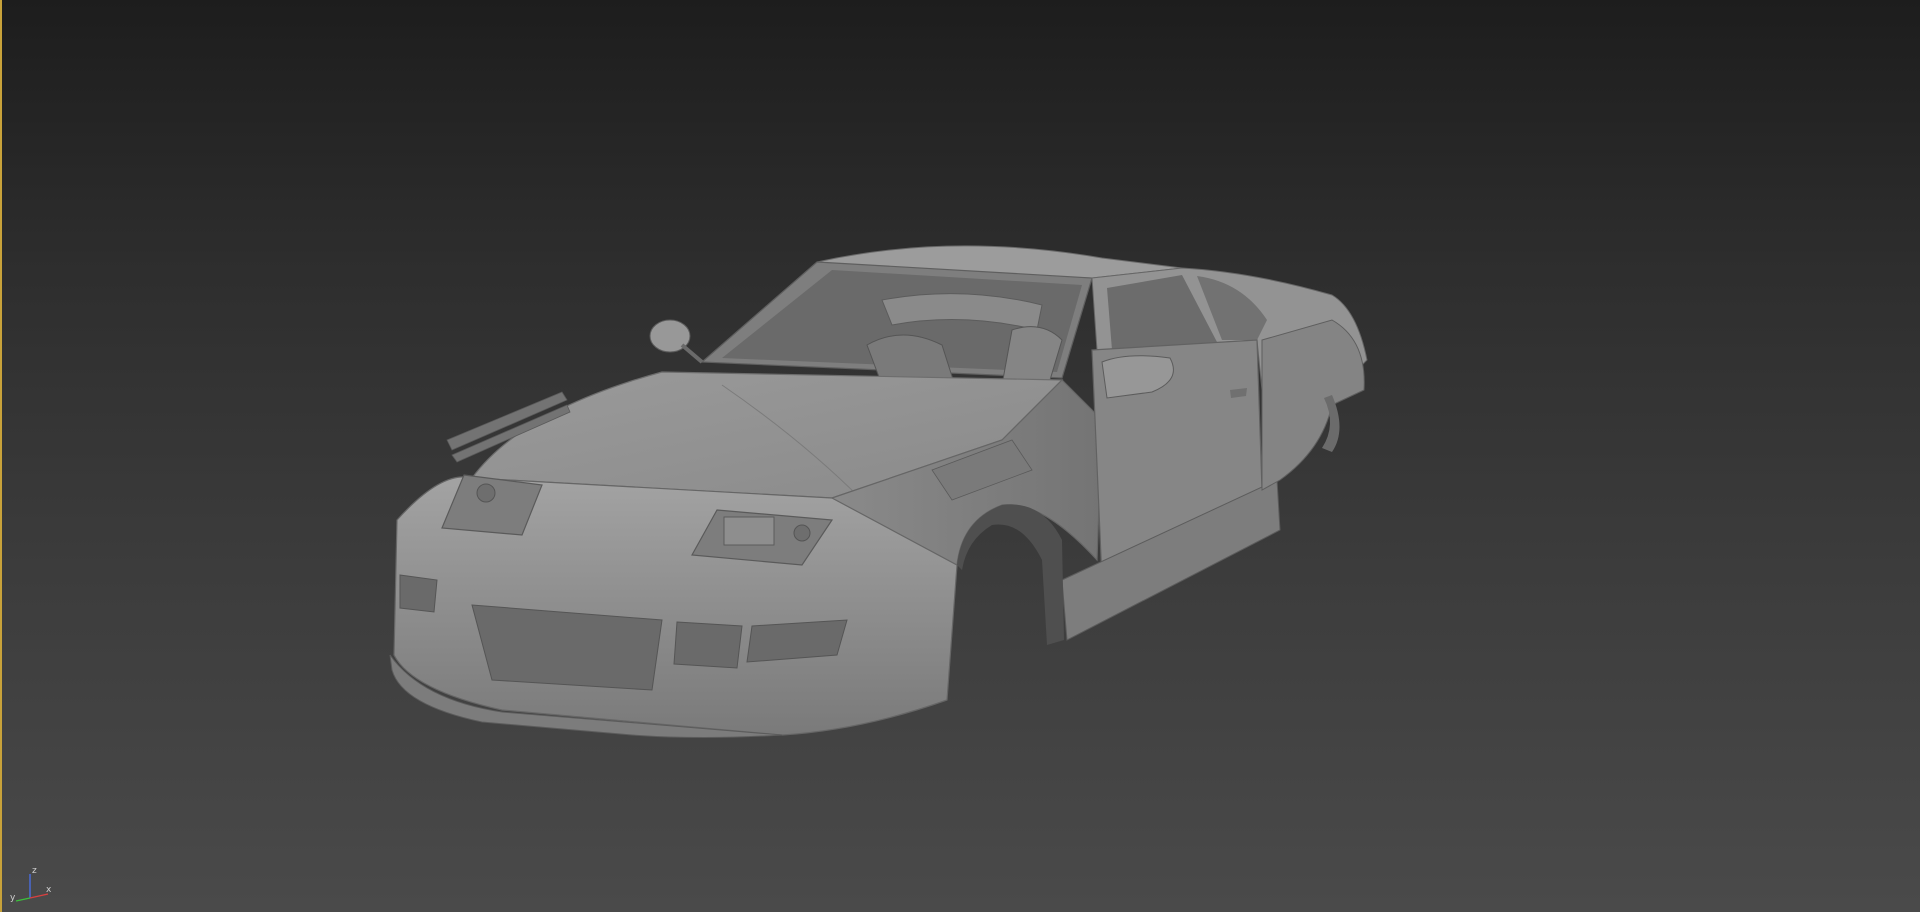 This screenshot has width=1920, height=912. What do you see at coordinates (31, 884) in the screenshot?
I see `axis-gizmo: z x y` at bounding box center [31, 884].